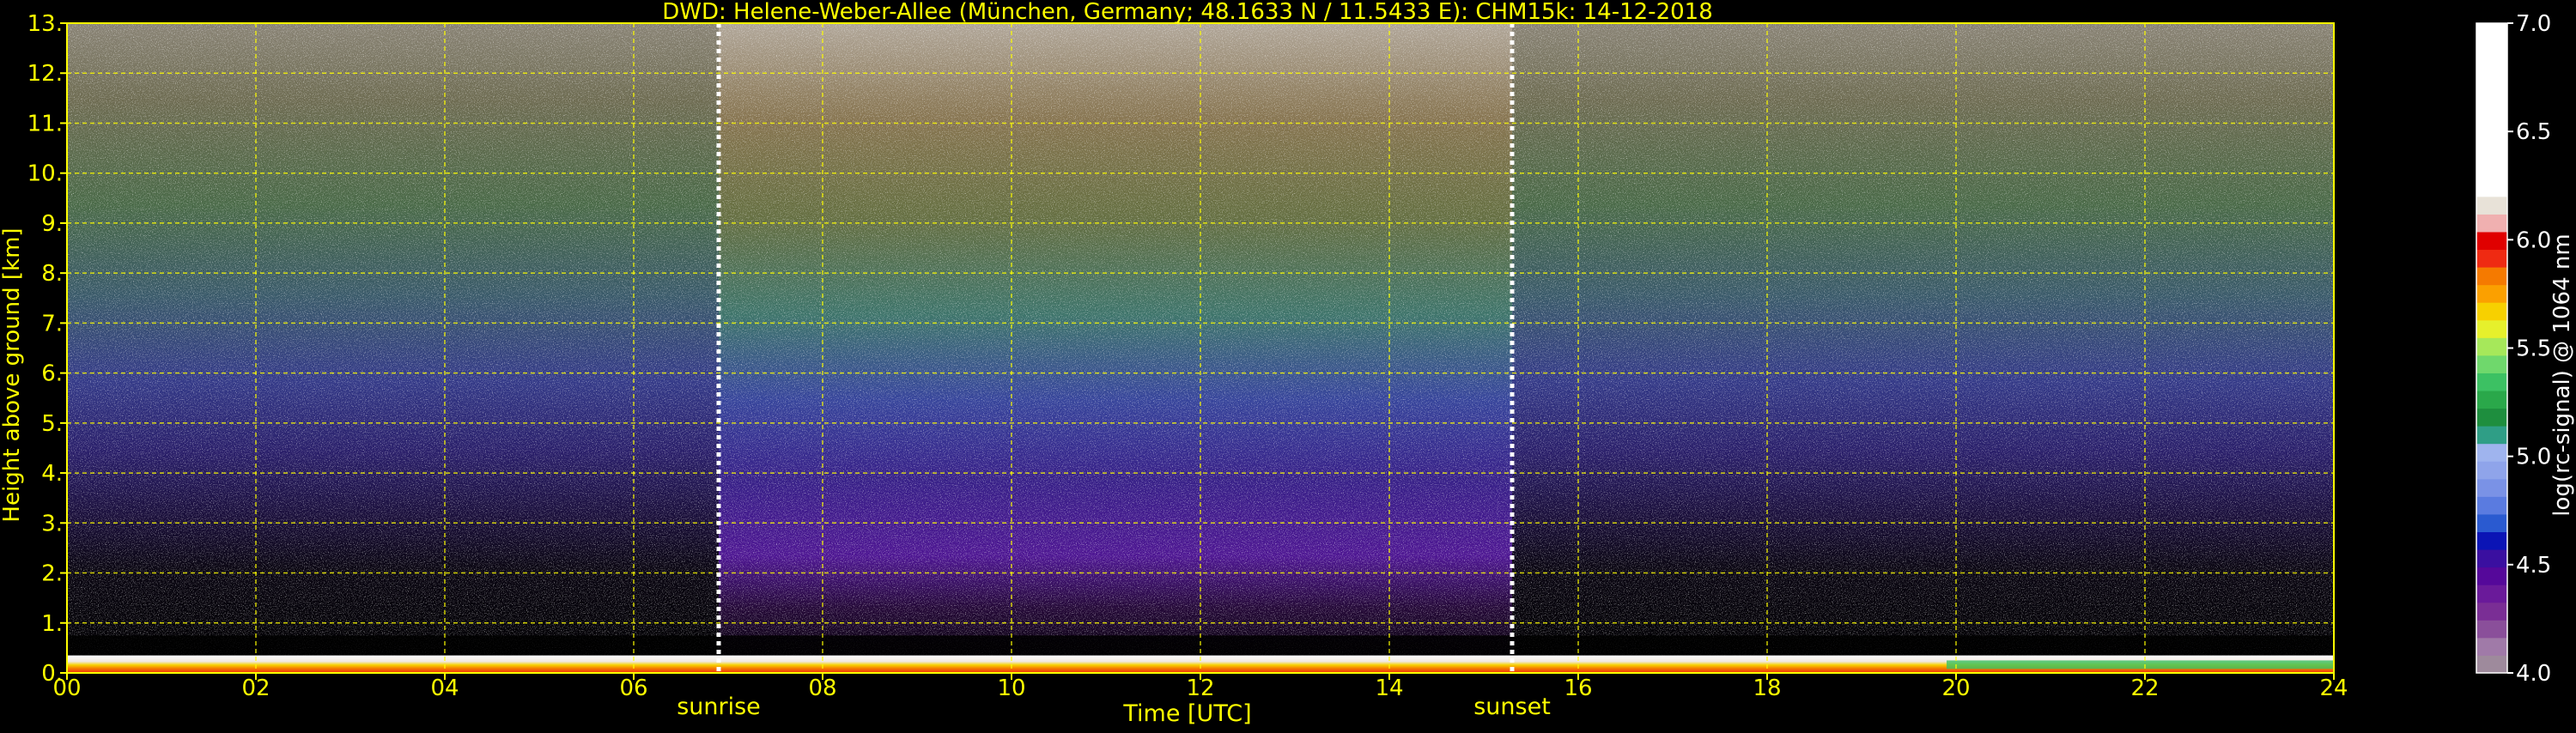 This screenshot has width=2576, height=733. I want to click on y-tick-label: 4., so click(52, 474).